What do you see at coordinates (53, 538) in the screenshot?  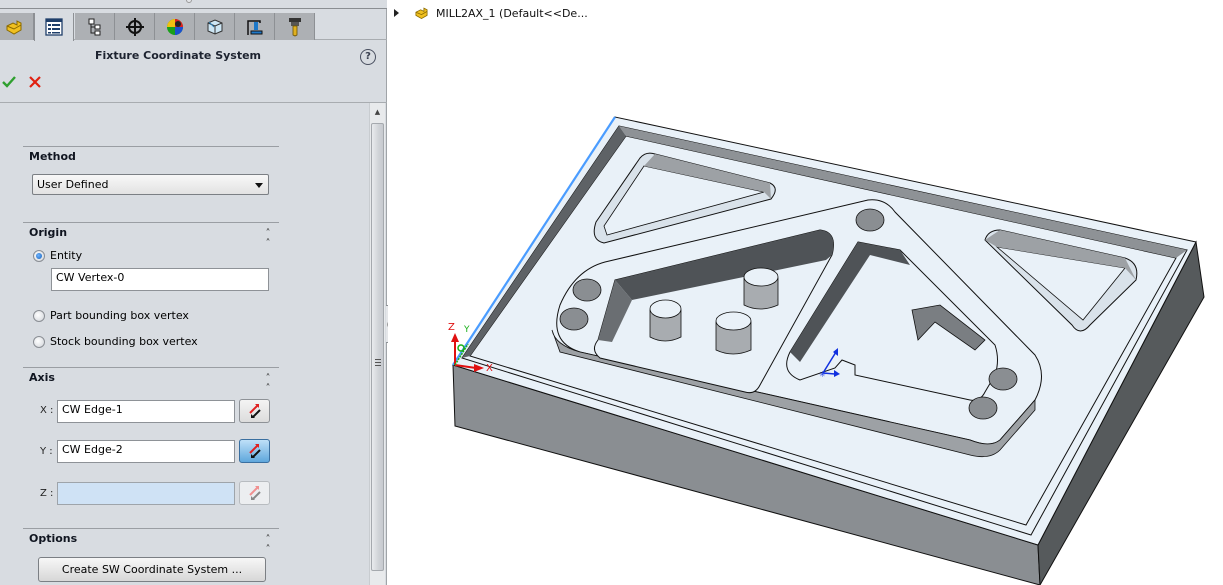 I see `options-group-title: Options` at bounding box center [53, 538].